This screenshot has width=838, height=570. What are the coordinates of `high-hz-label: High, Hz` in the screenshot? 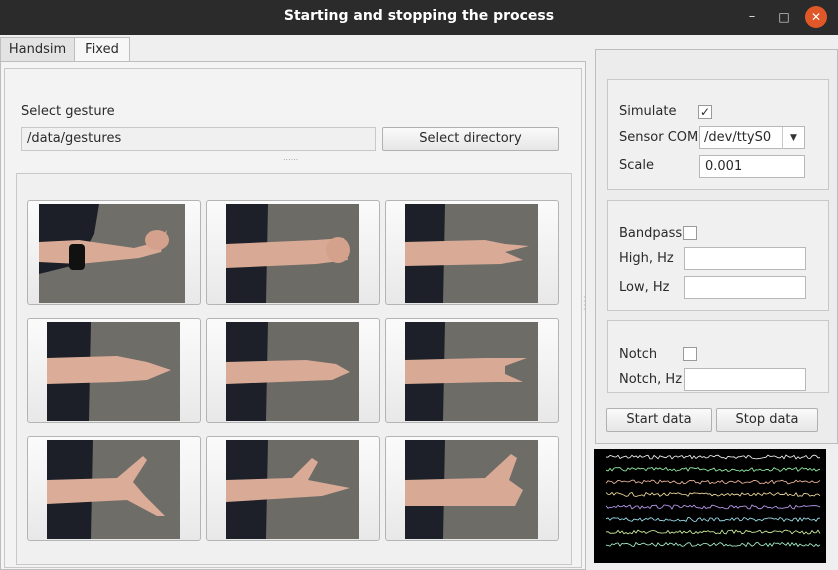 It's located at (646, 258).